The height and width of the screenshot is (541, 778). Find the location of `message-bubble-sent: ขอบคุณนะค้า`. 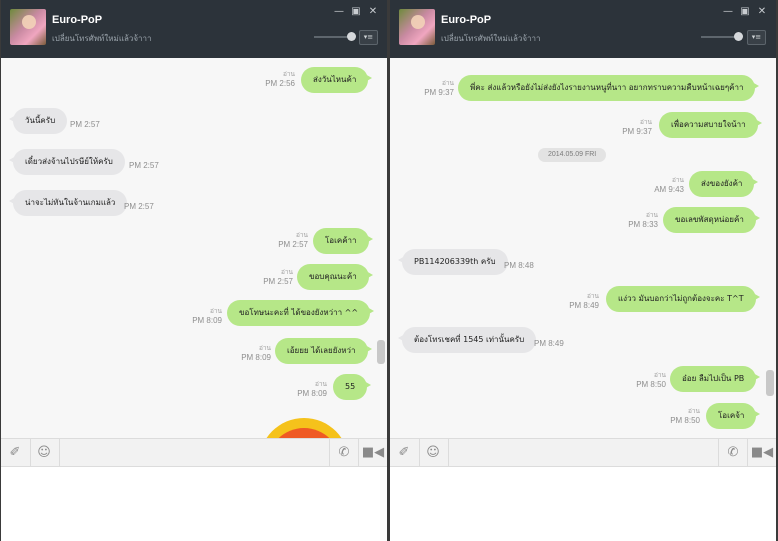

message-bubble-sent: ขอบคุณนะค้า is located at coordinates (335, 277).